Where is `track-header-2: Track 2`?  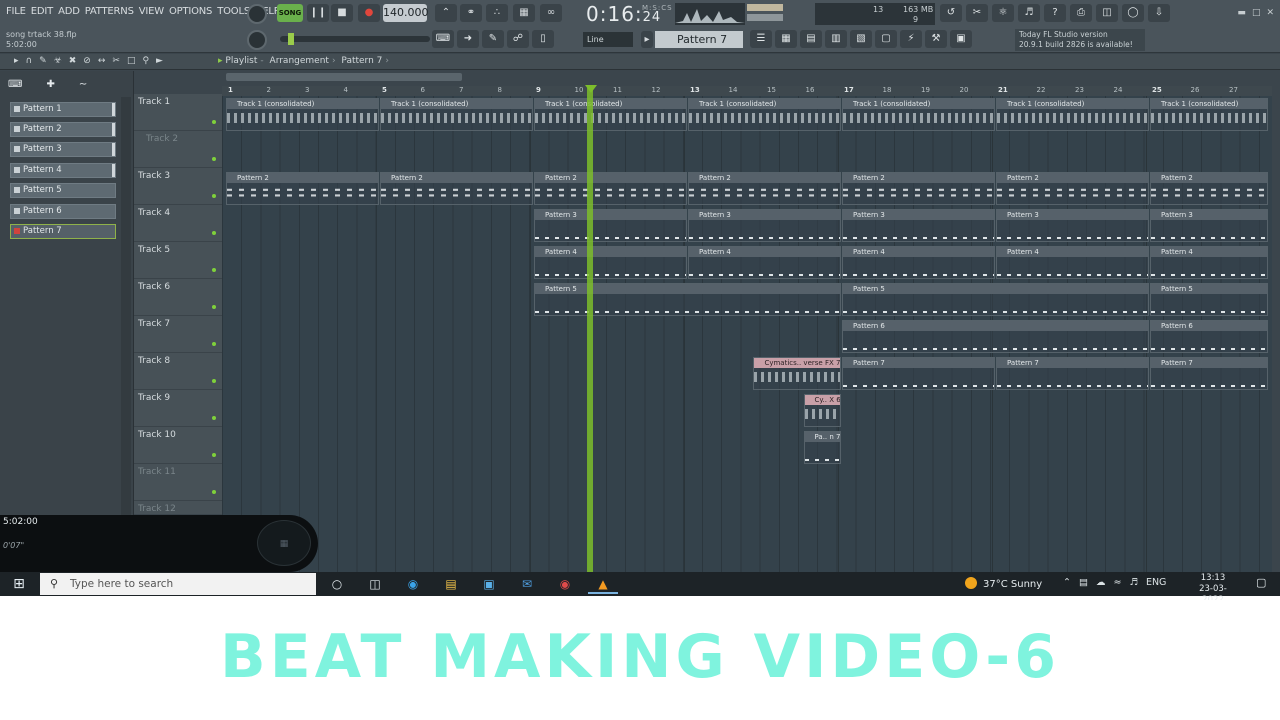
track-header-2: Track 2 is located at coordinates (178, 149).